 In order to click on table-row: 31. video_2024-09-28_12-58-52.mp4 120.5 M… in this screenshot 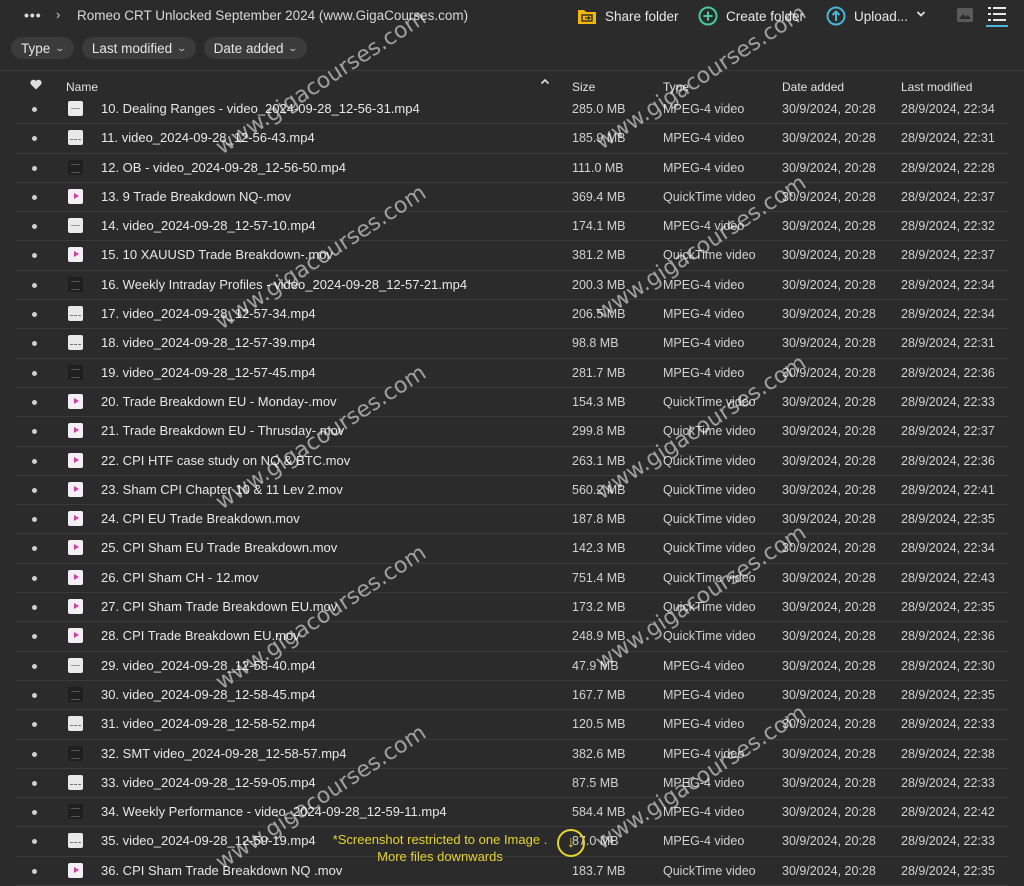, I will do `click(512, 725)`.